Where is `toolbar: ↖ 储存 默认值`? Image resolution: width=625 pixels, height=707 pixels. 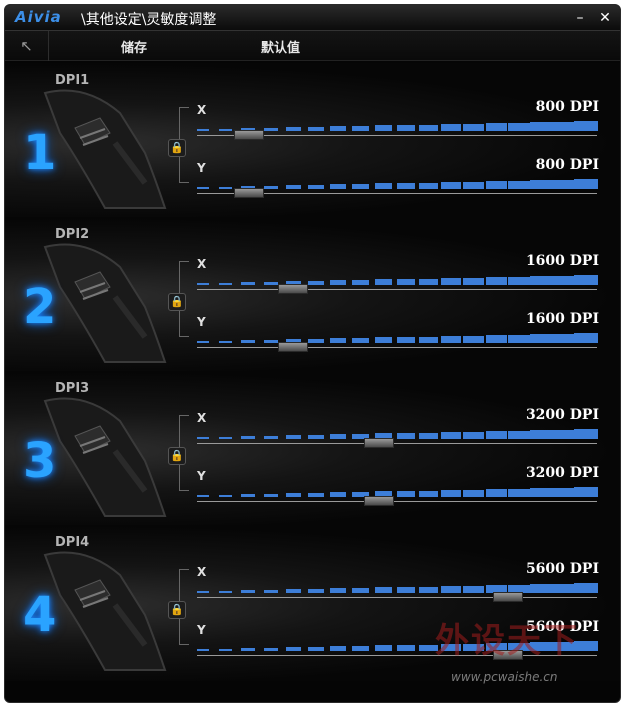 toolbar: ↖ 储存 默认值 is located at coordinates (312, 46).